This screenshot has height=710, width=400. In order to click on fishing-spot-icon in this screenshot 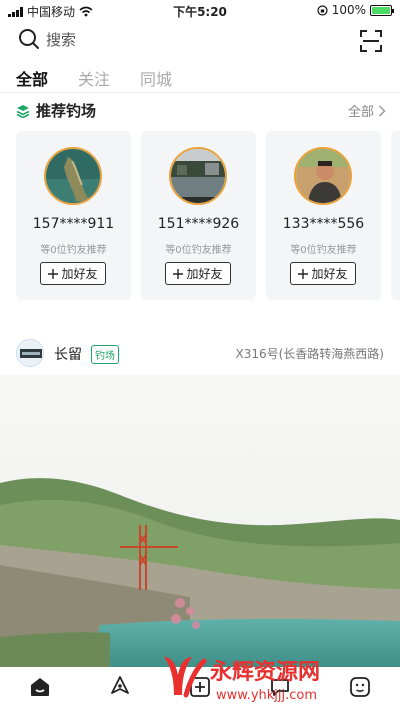, I will do `click(23, 111)`.